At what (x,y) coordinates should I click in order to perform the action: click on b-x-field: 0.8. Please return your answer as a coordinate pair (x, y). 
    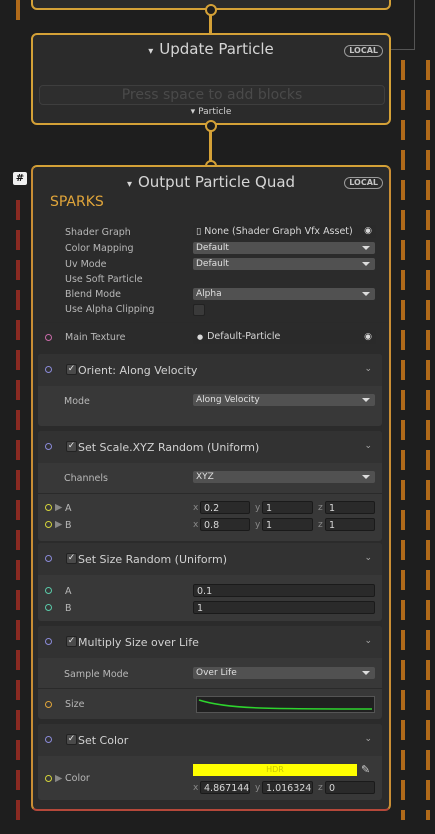
    Looking at the image, I should click on (225, 524).